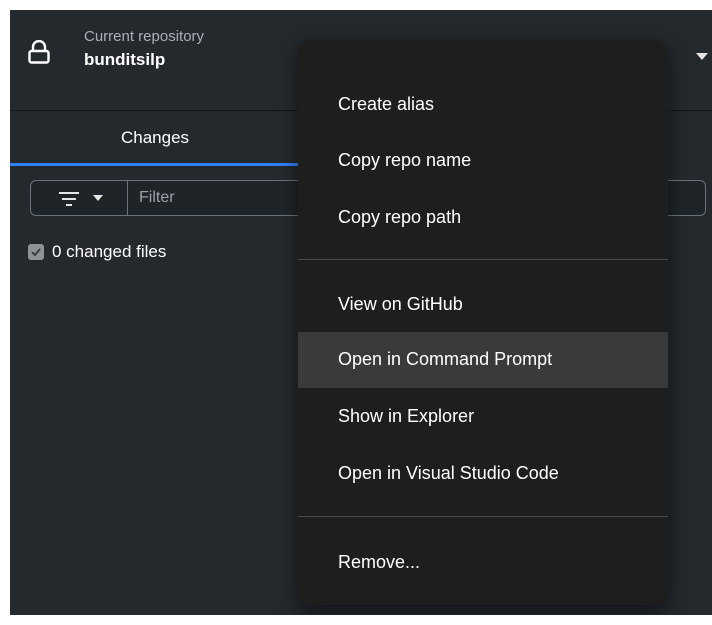 This screenshot has width=712, height=625. Describe the element at coordinates (483, 218) in the screenshot. I see `menu-item-copy-repo-path: Copy repo path` at that location.